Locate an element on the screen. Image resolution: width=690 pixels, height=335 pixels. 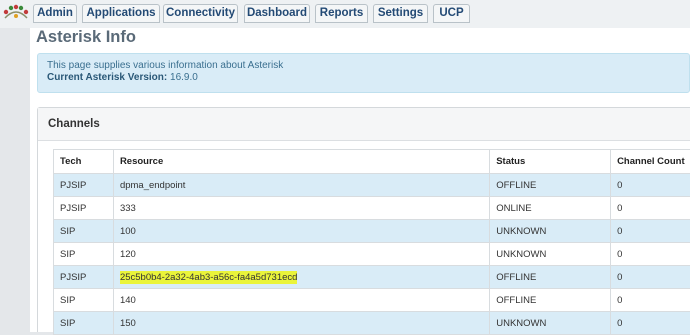
table-row: PJSIP dpma_endpoint OFFLINE 0 is located at coordinates (372, 185).